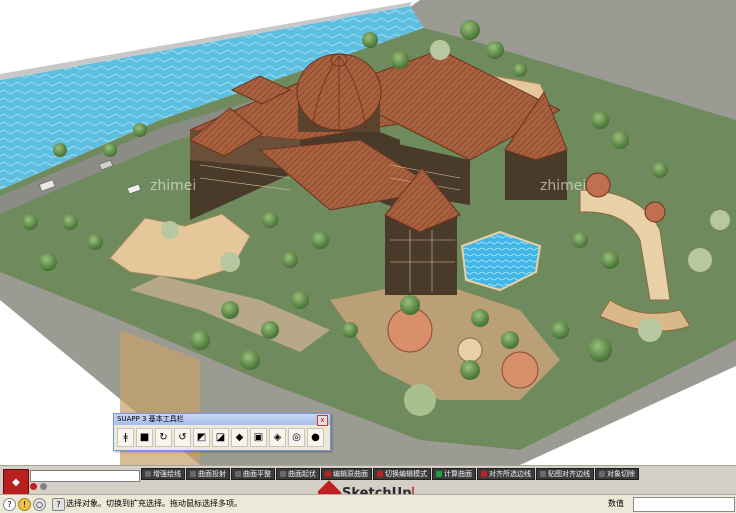 The height and width of the screenshot is (513, 736). What do you see at coordinates (38, 486) in the screenshot?
I see `mini-icon-row` at bounding box center [38, 486].